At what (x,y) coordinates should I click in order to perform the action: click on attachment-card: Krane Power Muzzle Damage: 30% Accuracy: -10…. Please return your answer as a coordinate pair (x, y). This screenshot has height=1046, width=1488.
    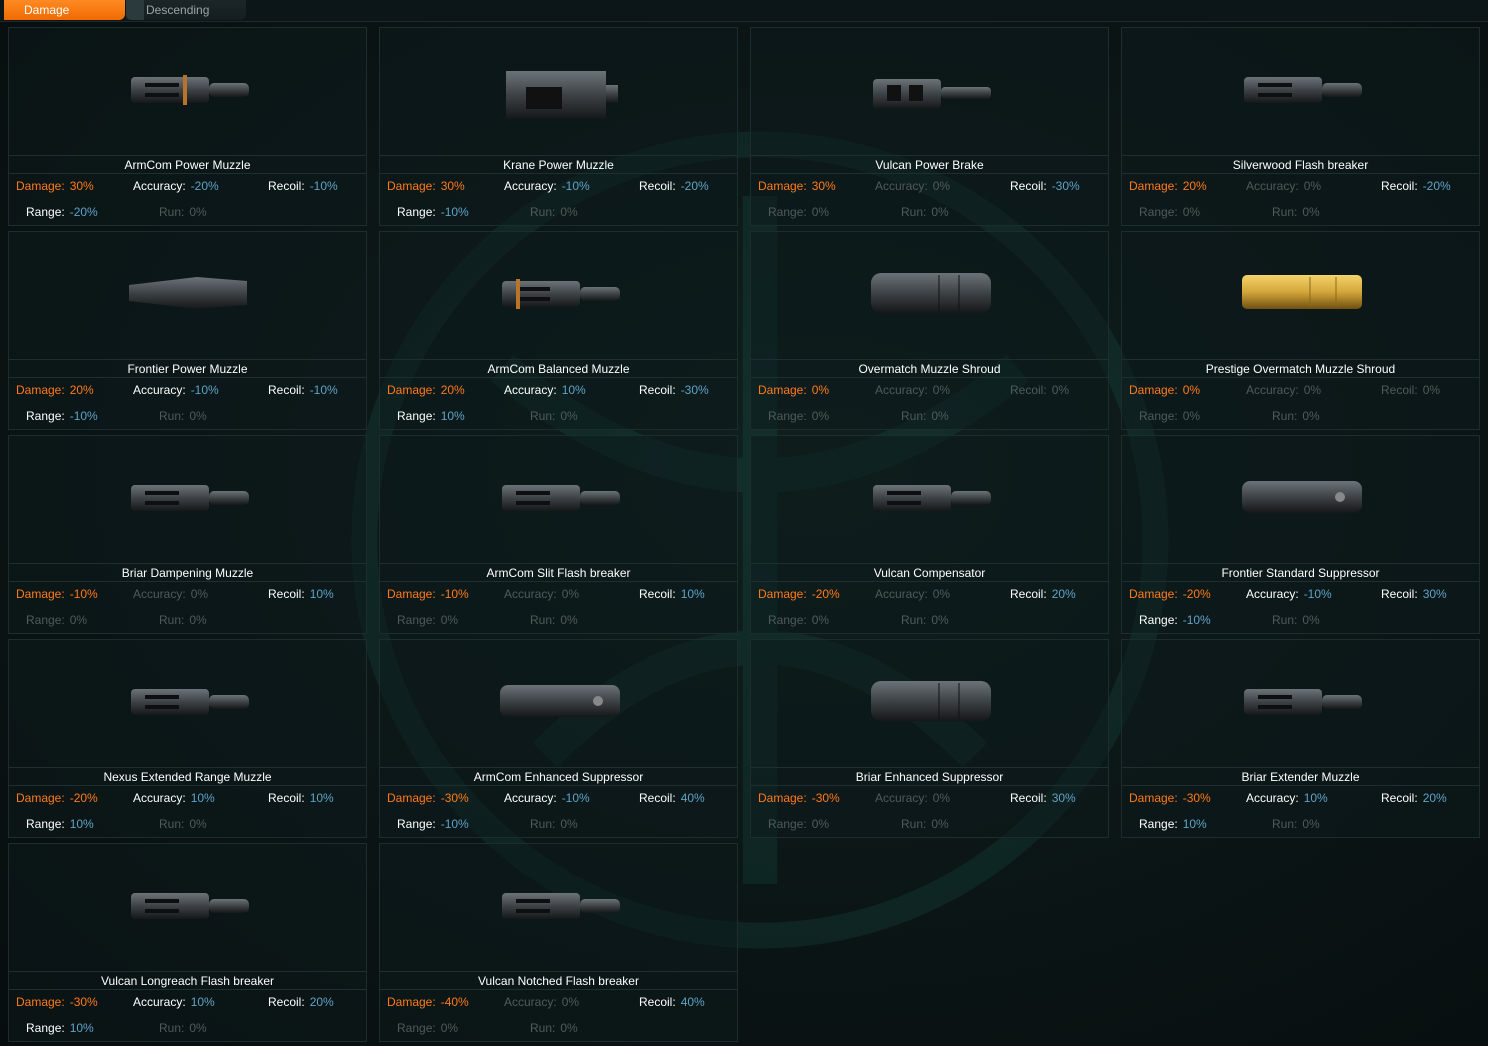
    Looking at the image, I should click on (558, 126).